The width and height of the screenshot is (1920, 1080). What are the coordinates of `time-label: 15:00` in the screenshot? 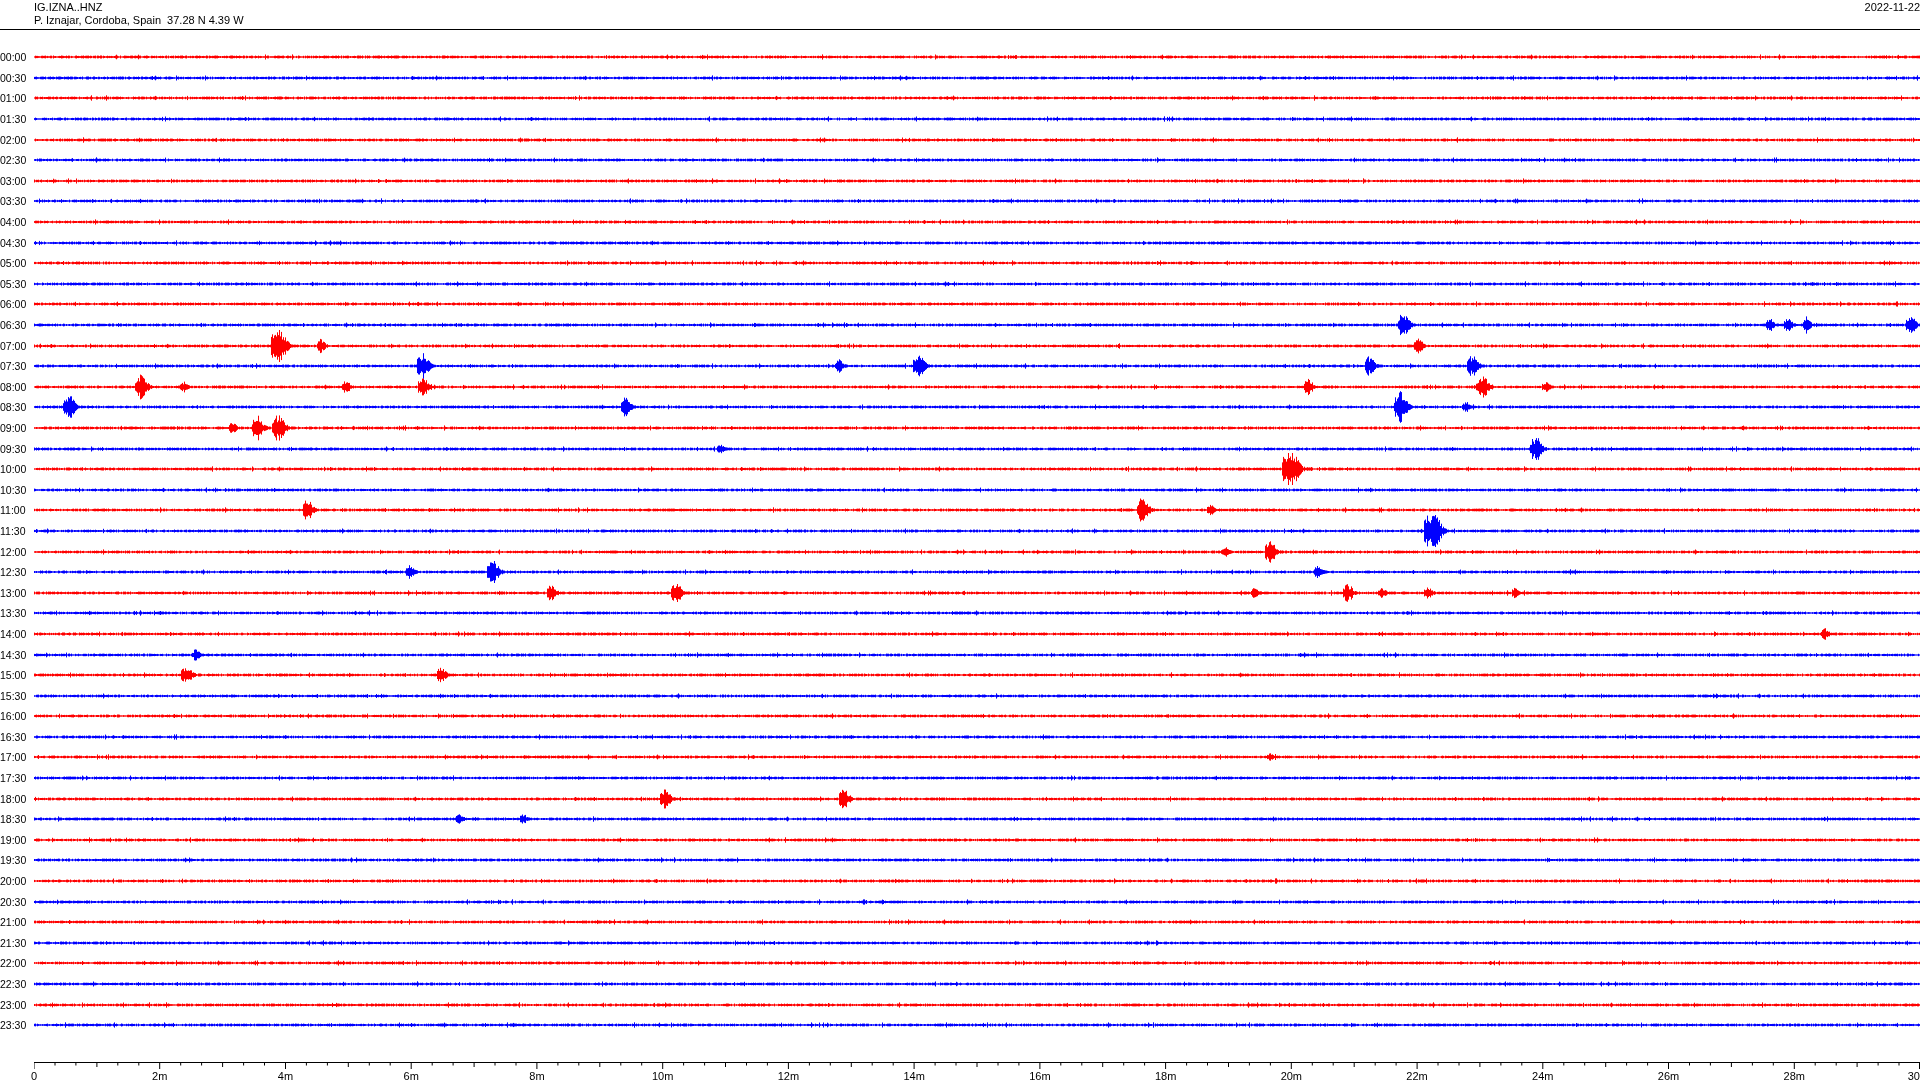 It's located at (13, 675).